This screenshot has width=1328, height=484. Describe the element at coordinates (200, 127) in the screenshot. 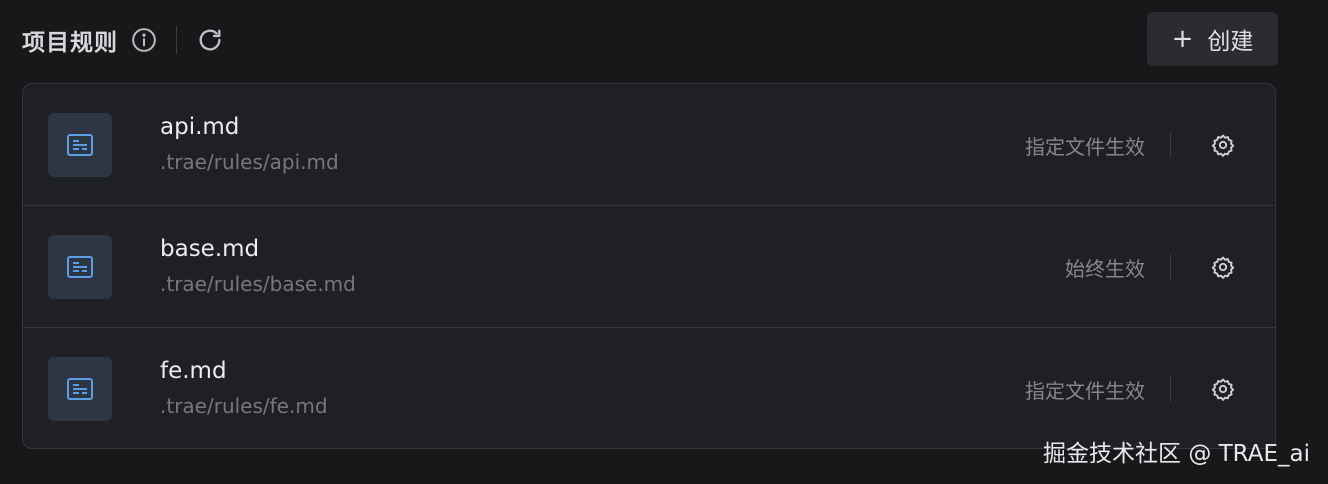

I see `rule-name: api.md` at that location.